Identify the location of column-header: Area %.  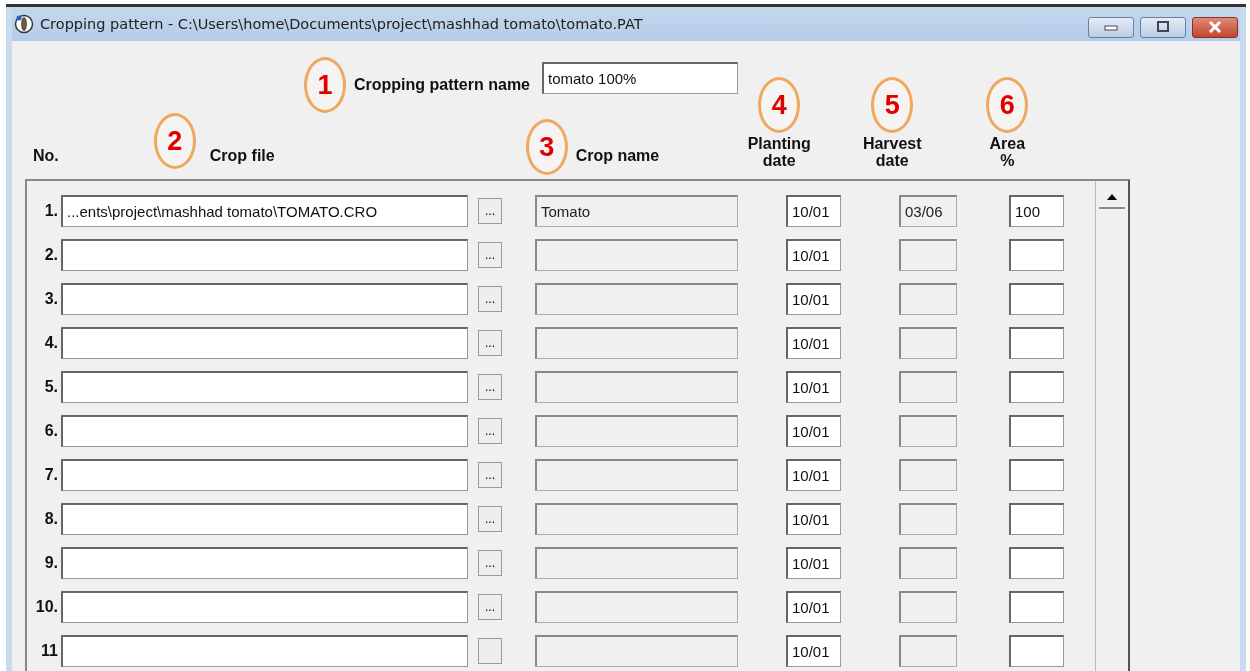
(1007, 152).